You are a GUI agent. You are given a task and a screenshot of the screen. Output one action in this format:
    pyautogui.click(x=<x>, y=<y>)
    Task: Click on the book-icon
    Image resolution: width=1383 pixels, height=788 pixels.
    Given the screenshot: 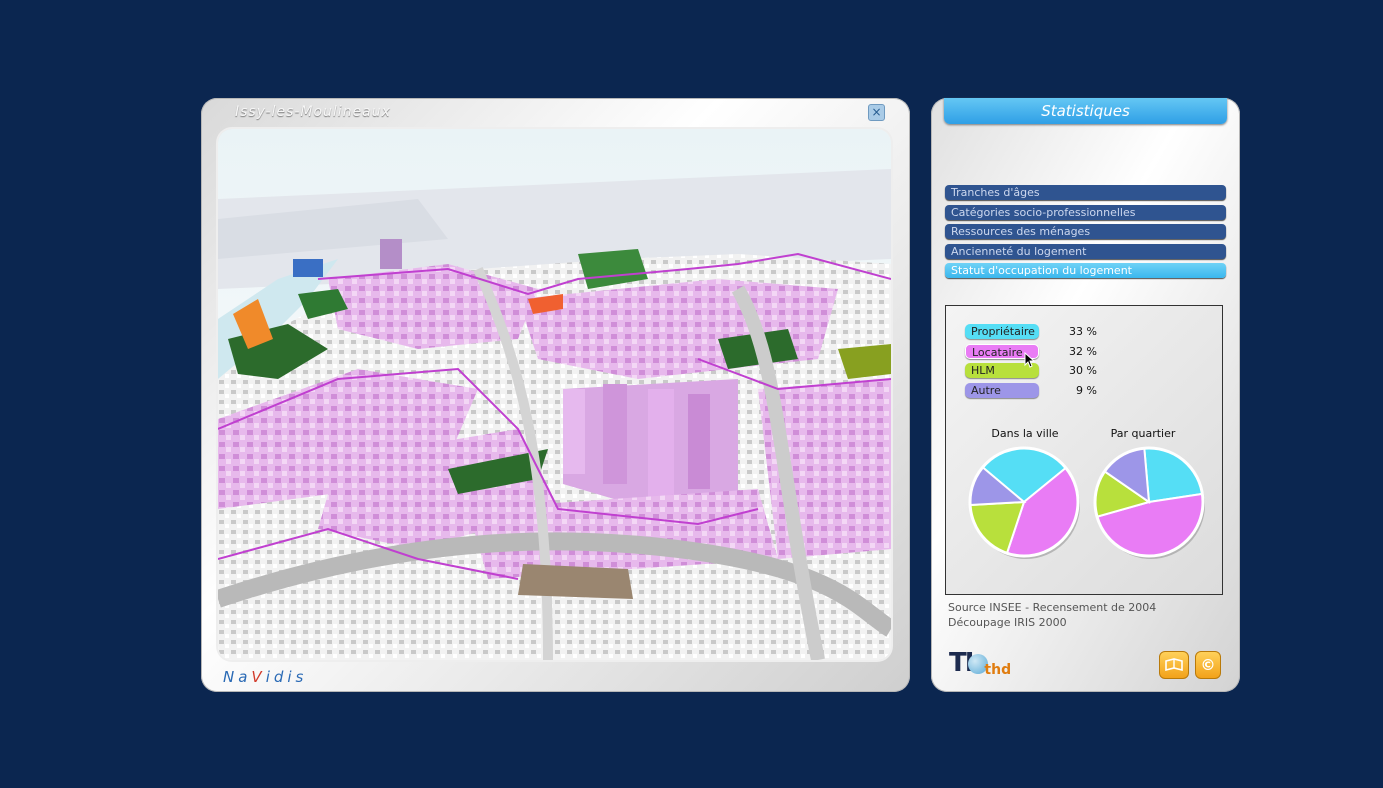 What is the action you would take?
    pyautogui.click(x=1174, y=665)
    